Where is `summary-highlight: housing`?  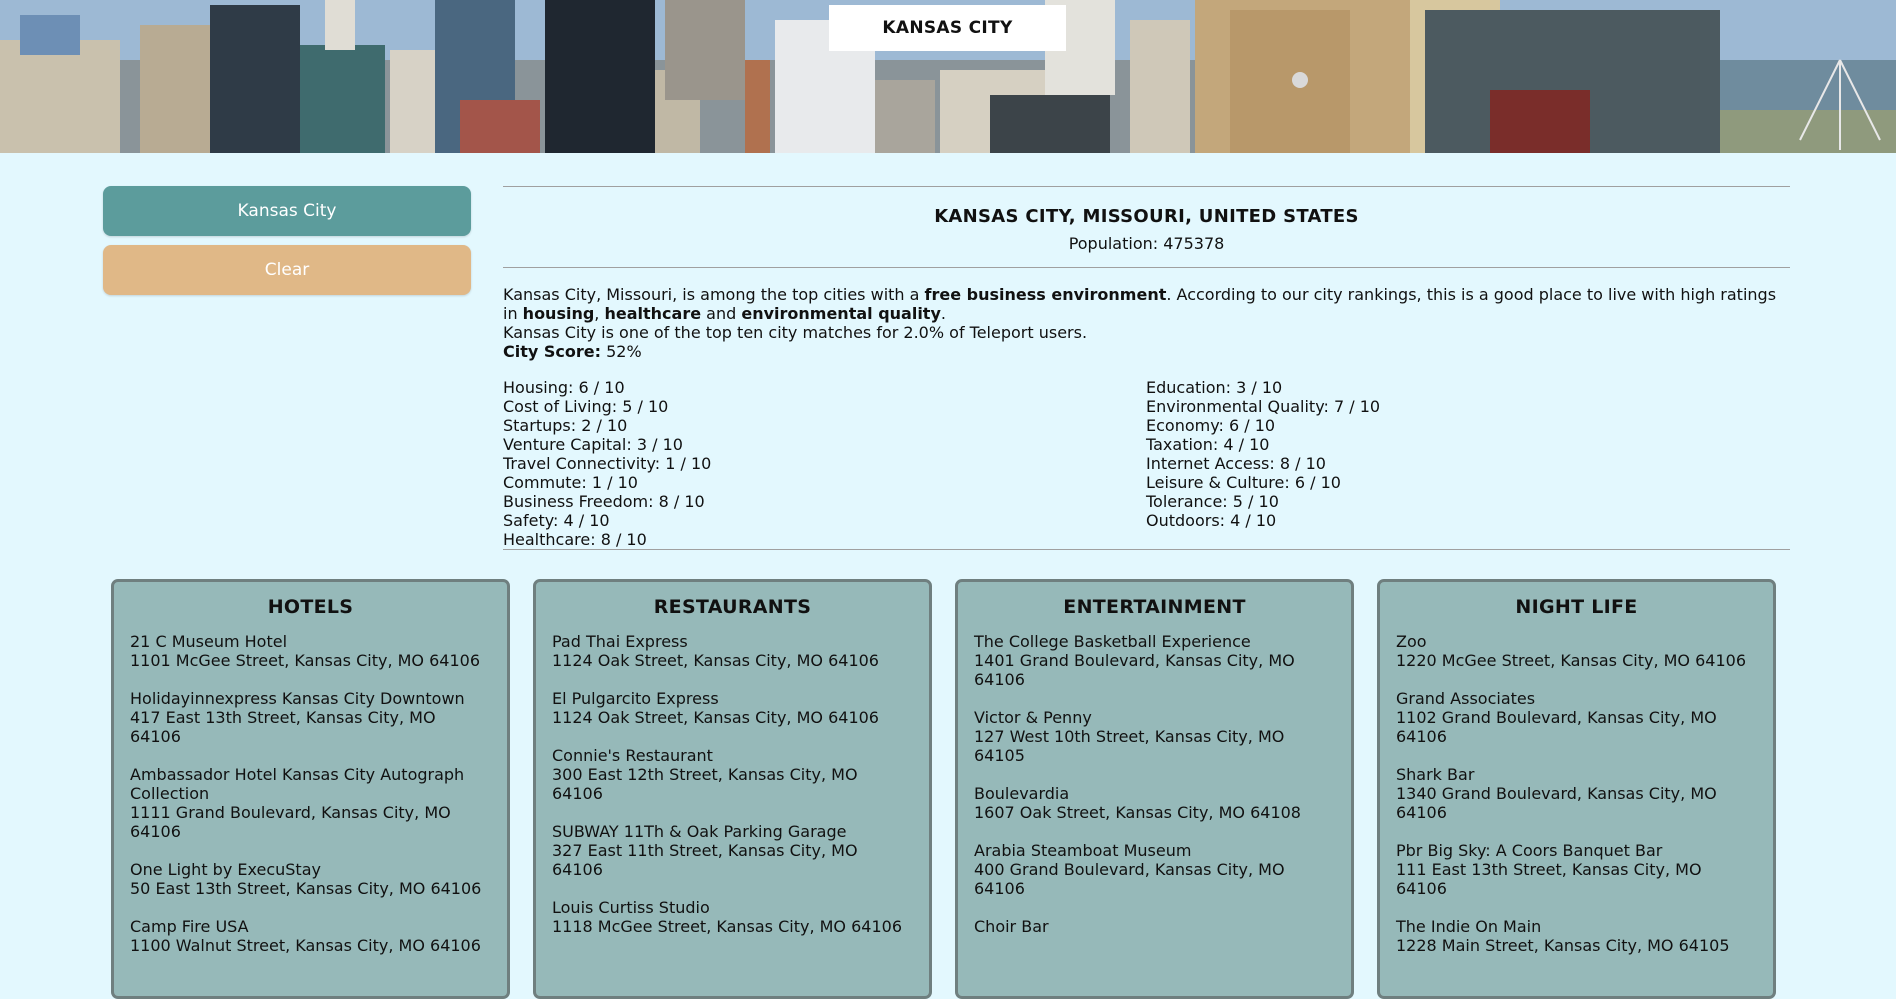 summary-highlight: housing is located at coordinates (558, 313).